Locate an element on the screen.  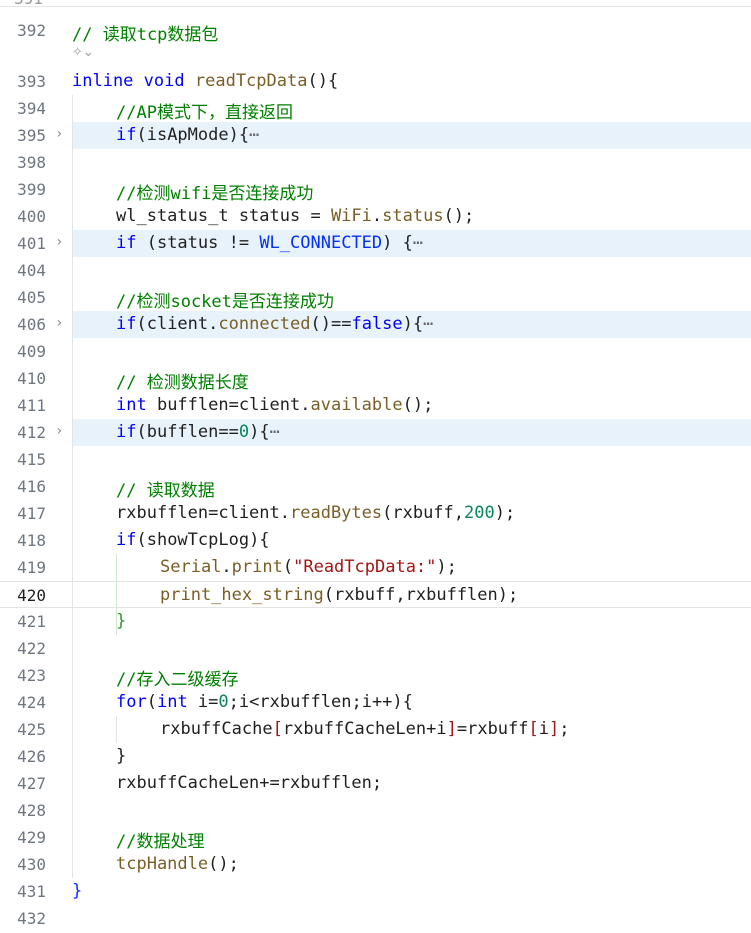
gutter: 426 is located at coordinates (36, 756).